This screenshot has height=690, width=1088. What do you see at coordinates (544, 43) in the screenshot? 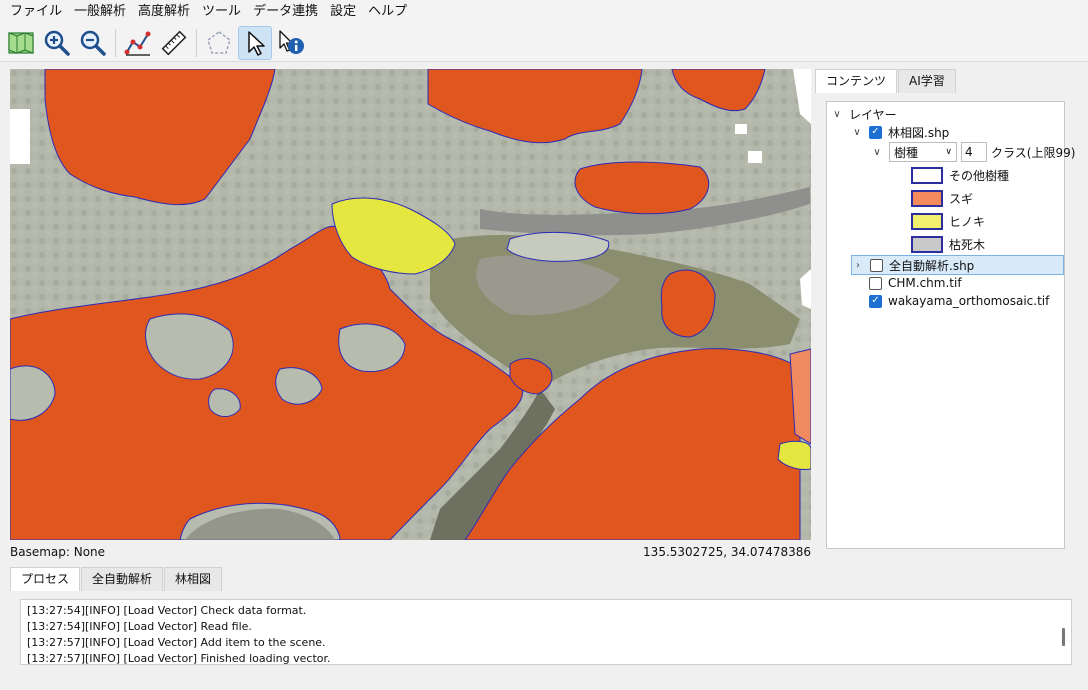
I see `toolbar` at bounding box center [544, 43].